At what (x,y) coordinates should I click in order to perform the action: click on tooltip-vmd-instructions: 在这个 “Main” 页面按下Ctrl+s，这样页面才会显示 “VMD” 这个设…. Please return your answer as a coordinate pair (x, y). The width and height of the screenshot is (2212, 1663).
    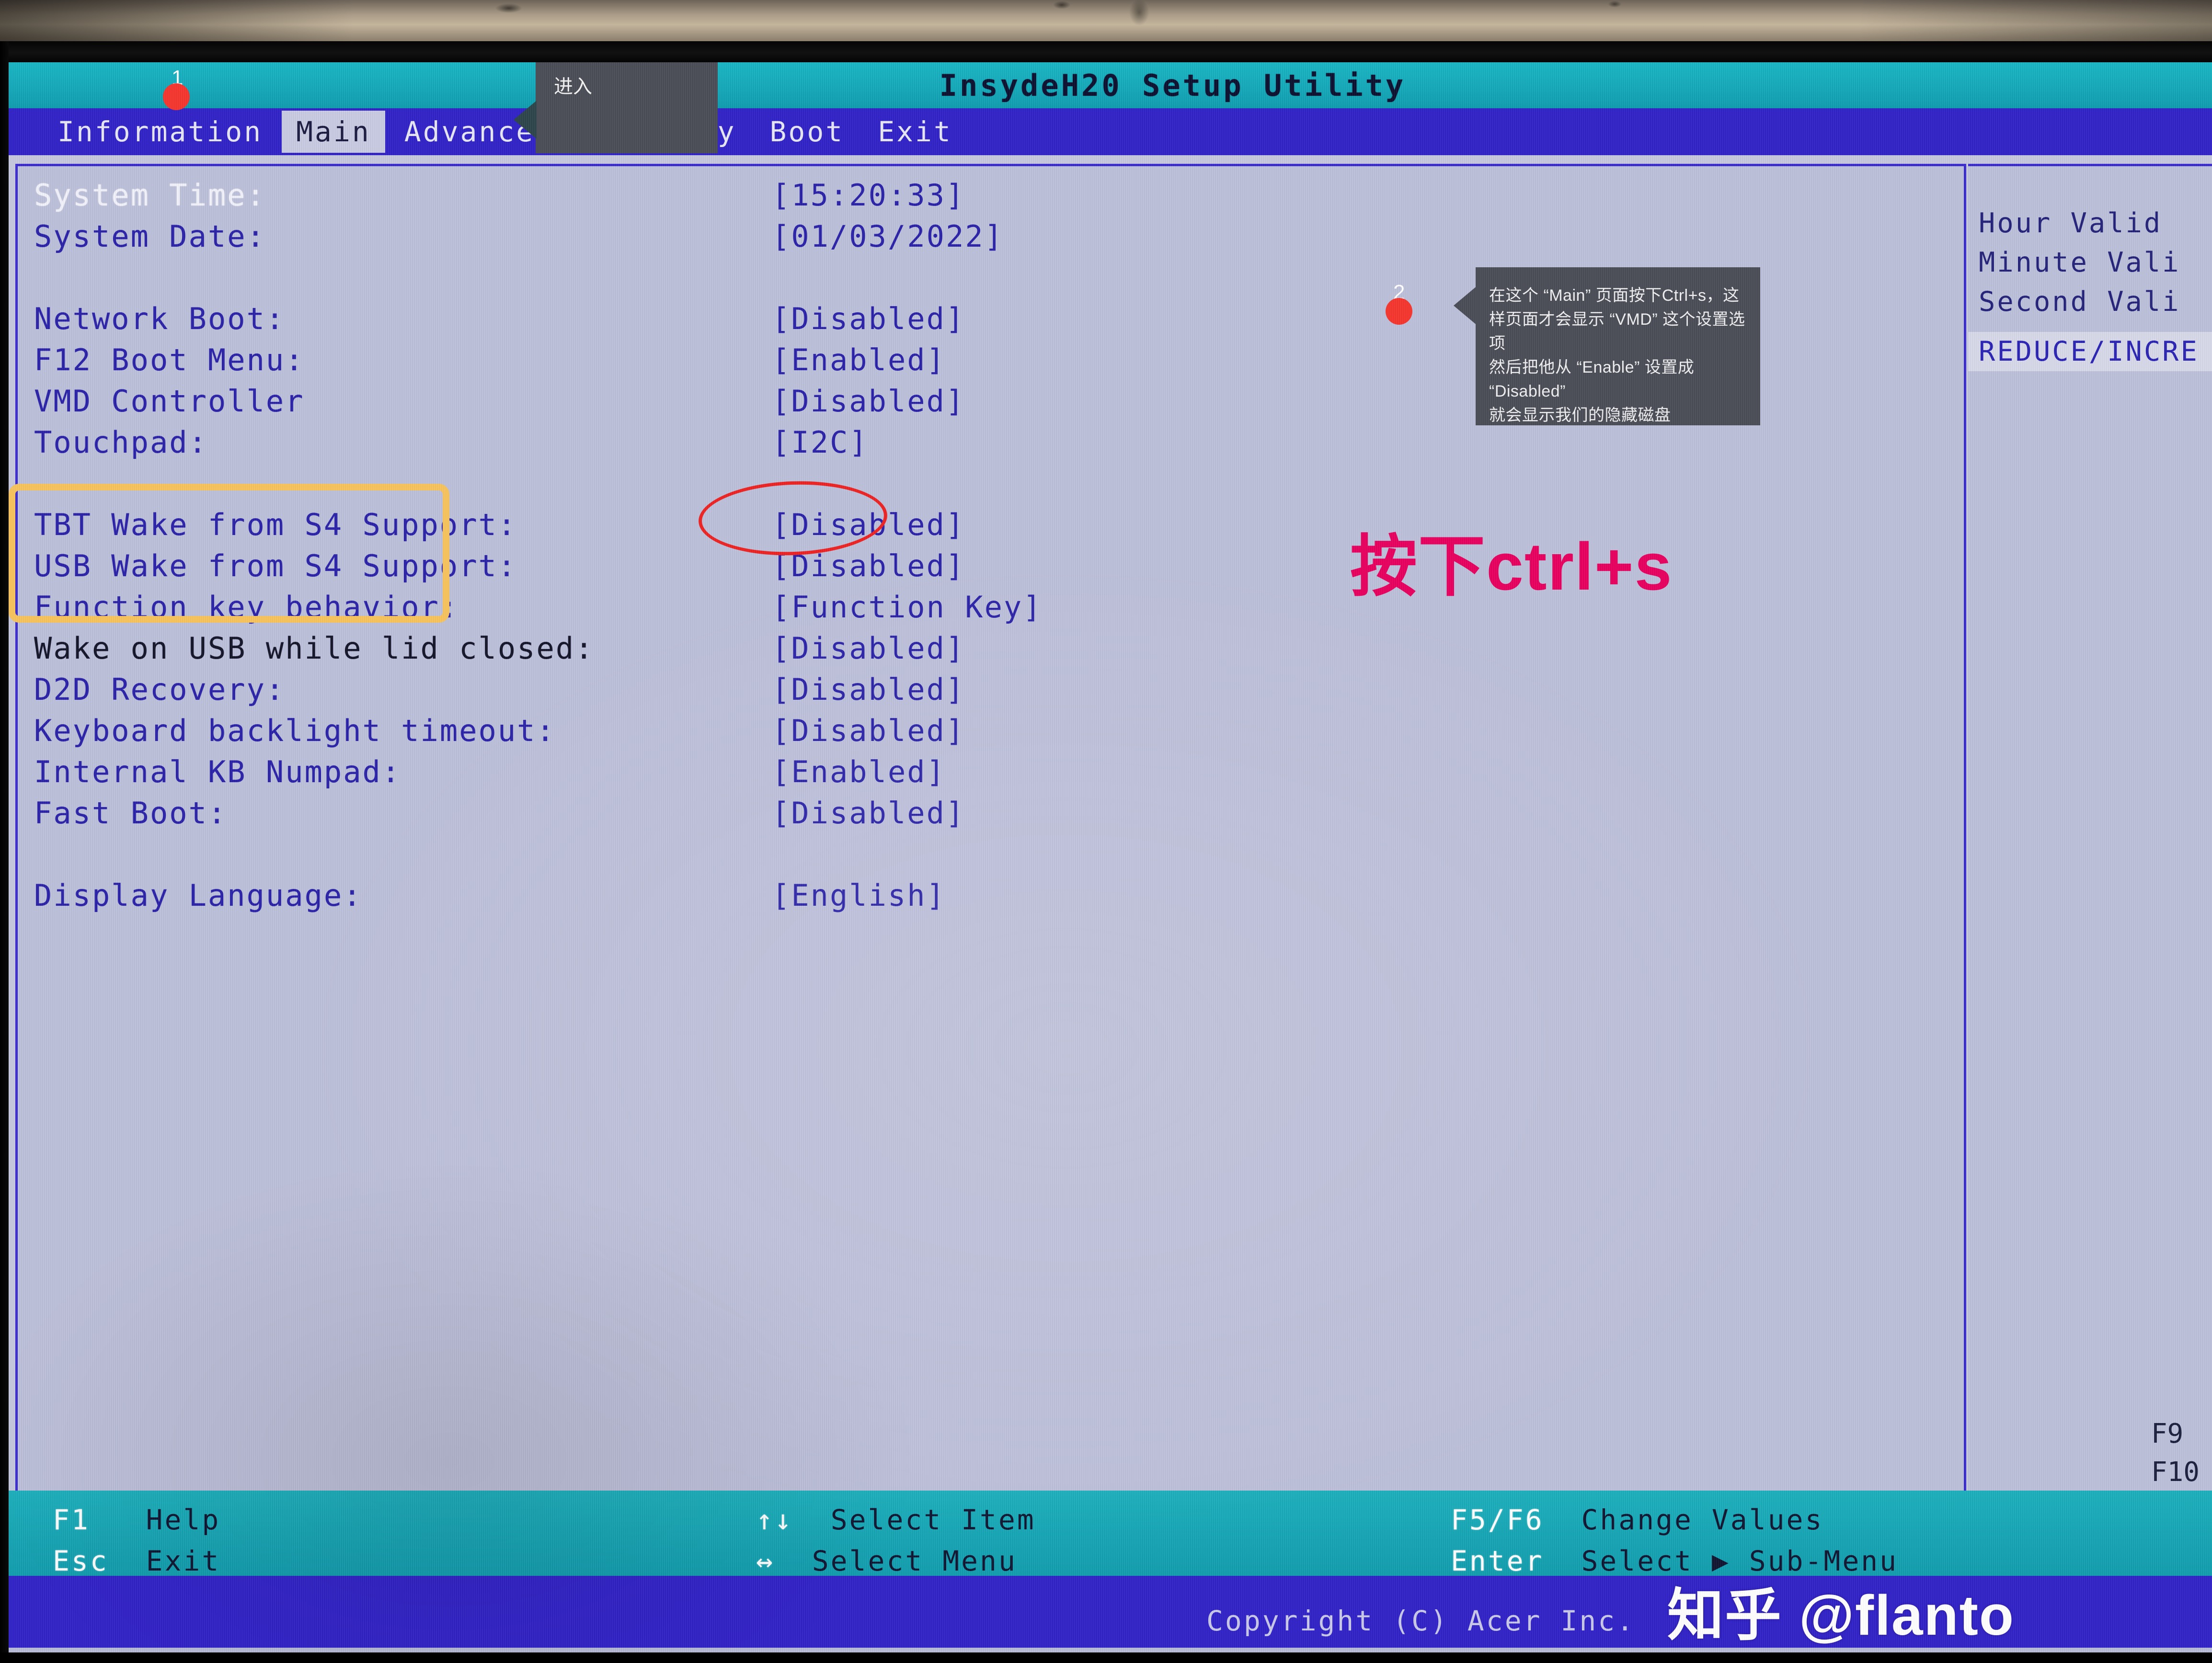
    Looking at the image, I should click on (1607, 347).